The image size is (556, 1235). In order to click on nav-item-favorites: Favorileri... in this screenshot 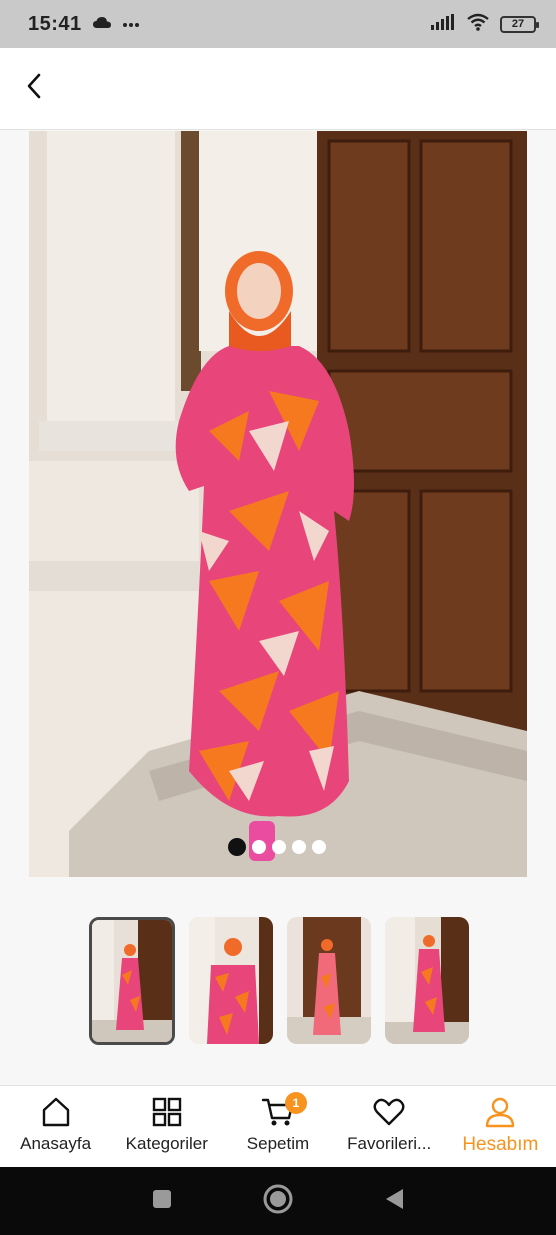, I will do `click(389, 1124)`.